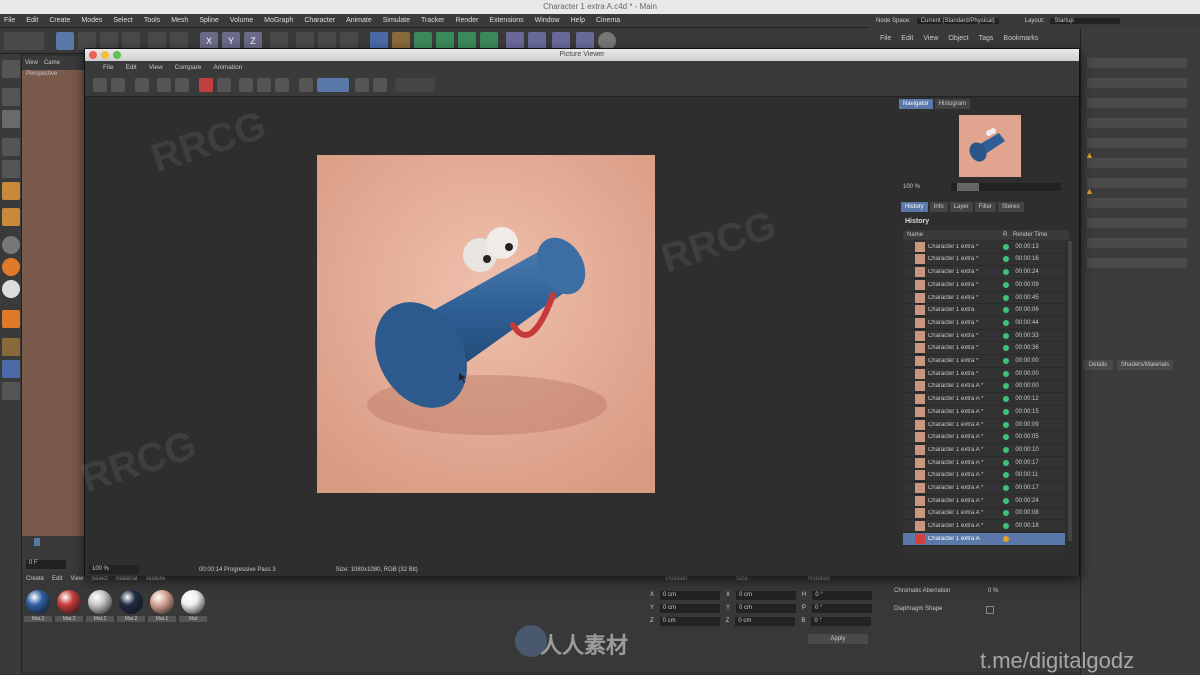  I want to click on material-swatch: Mat, so click(193, 608).